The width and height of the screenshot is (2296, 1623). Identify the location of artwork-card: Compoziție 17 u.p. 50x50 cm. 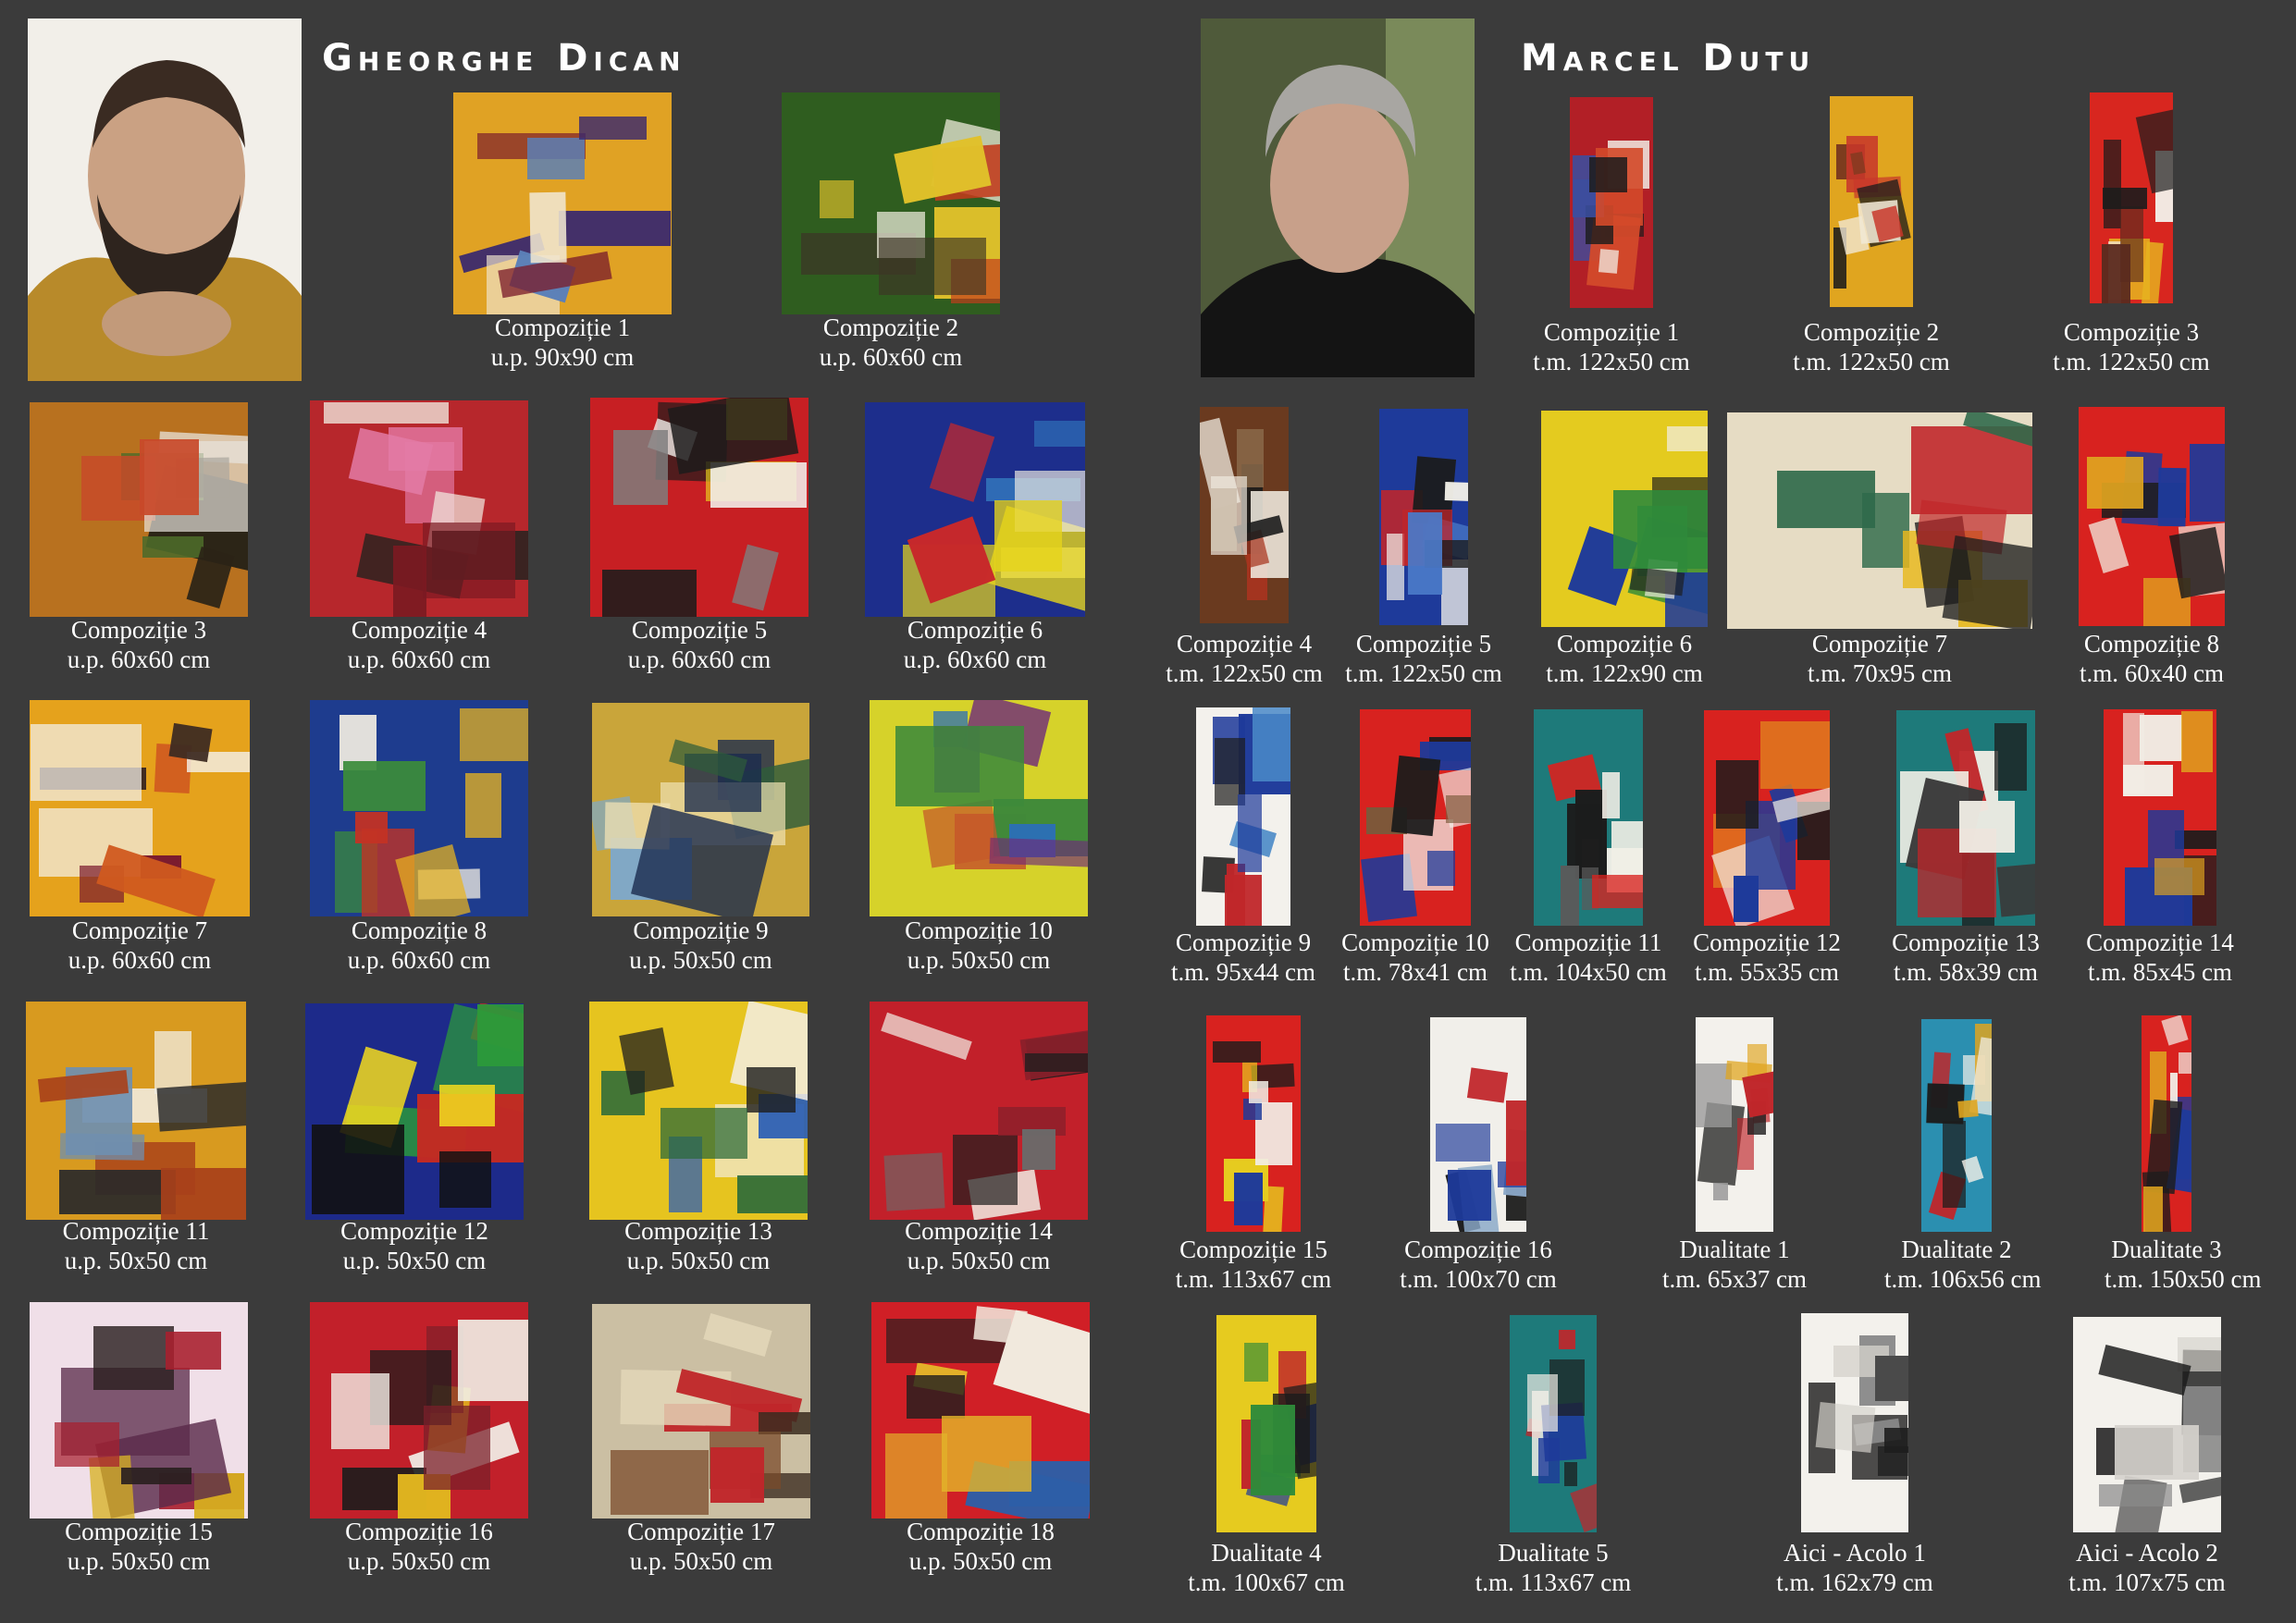
(701, 1442).